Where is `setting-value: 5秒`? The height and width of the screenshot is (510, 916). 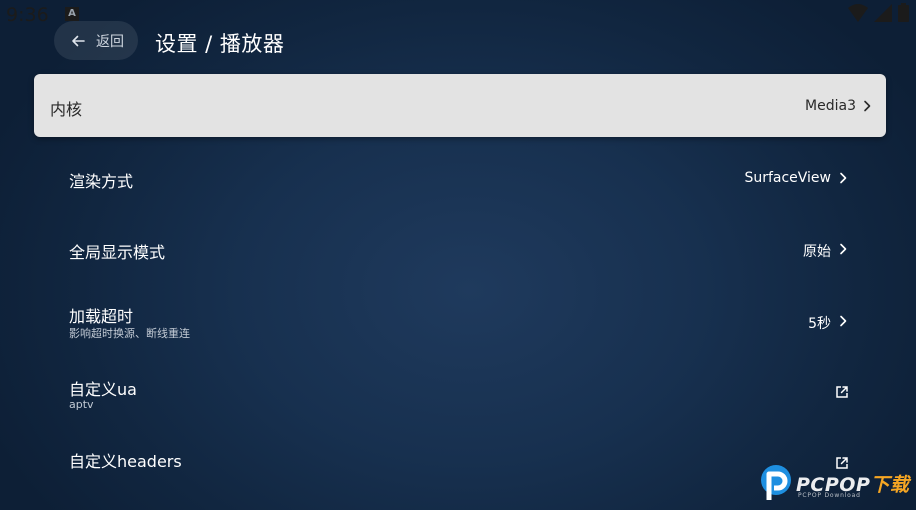
setting-value: 5秒 is located at coordinates (819, 324).